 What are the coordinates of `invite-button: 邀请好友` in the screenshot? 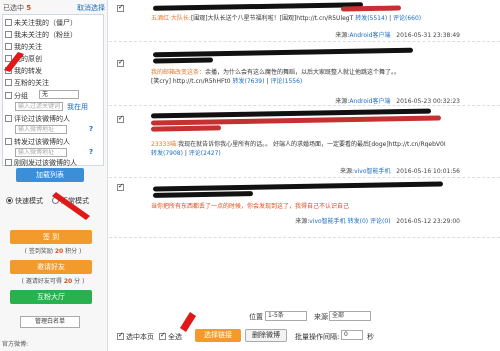 It's located at (51, 267).